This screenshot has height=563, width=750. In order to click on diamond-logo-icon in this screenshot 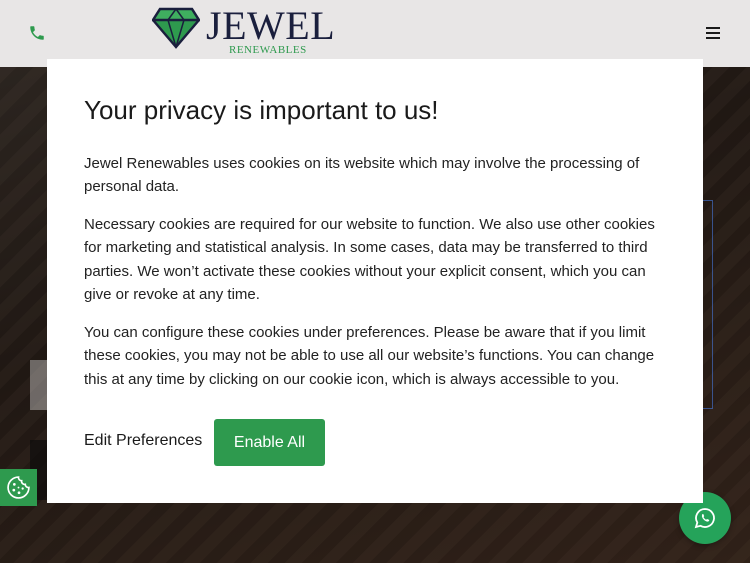, I will do `click(176, 28)`.